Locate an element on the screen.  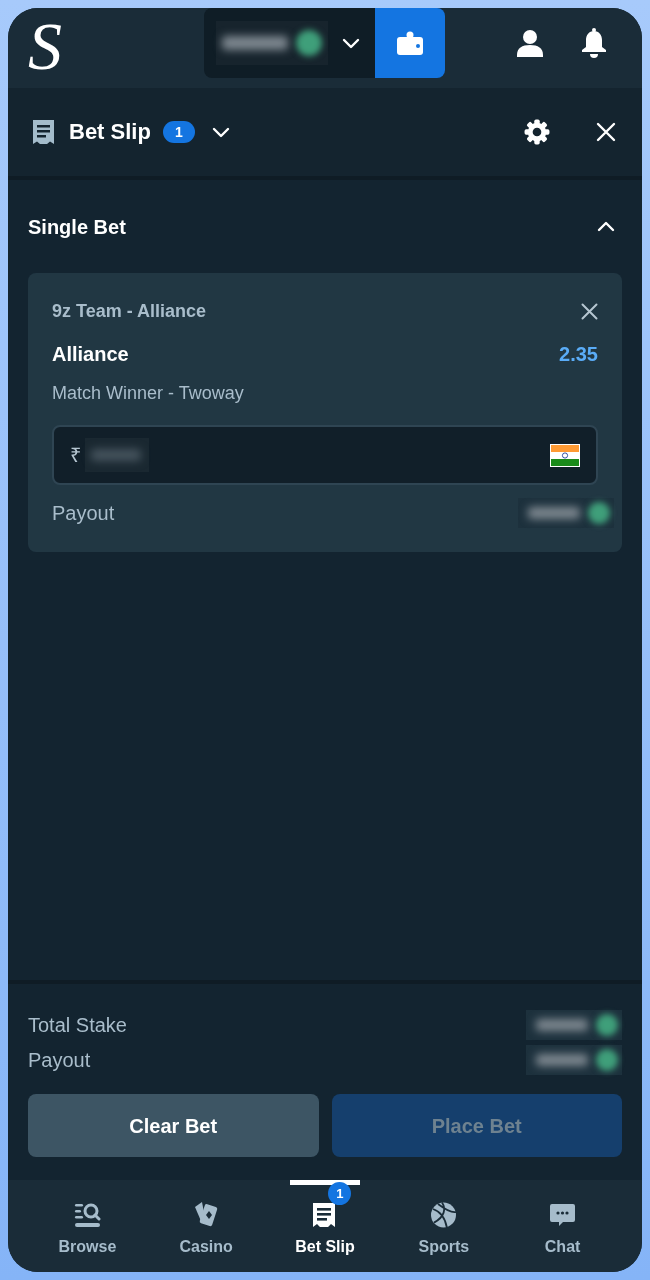
chat-icon is located at coordinates (563, 1215).